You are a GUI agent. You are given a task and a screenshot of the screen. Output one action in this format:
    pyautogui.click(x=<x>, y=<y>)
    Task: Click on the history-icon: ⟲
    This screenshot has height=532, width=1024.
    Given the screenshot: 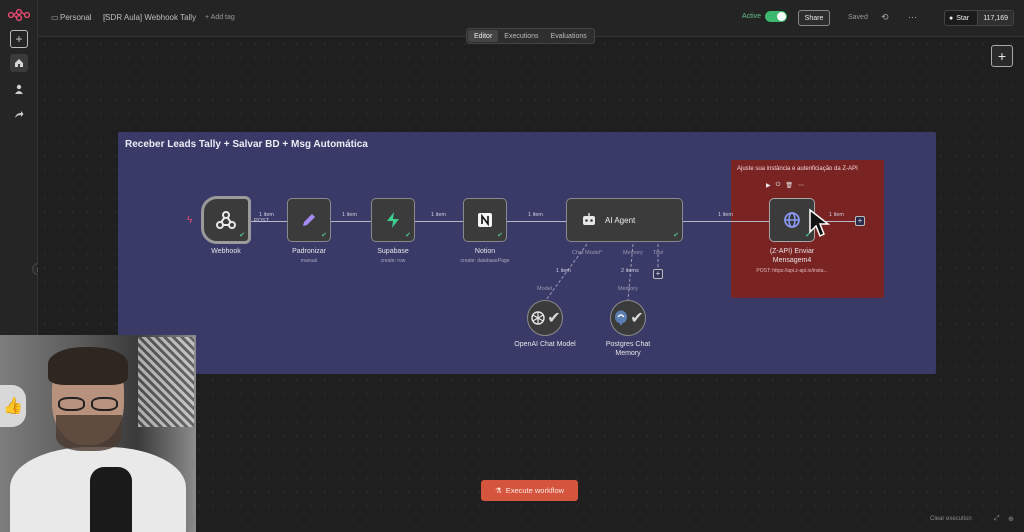 What is the action you would take?
    pyautogui.click(x=885, y=17)
    